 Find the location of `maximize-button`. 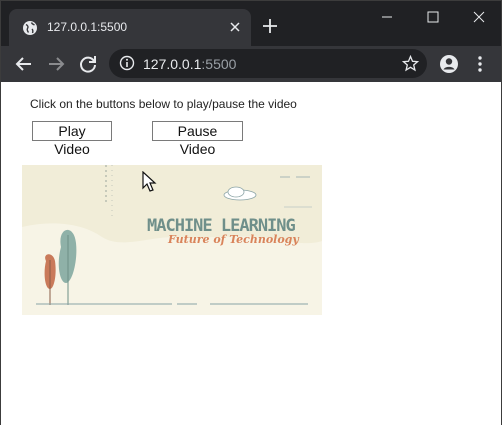

maximize-button is located at coordinates (433, 17).